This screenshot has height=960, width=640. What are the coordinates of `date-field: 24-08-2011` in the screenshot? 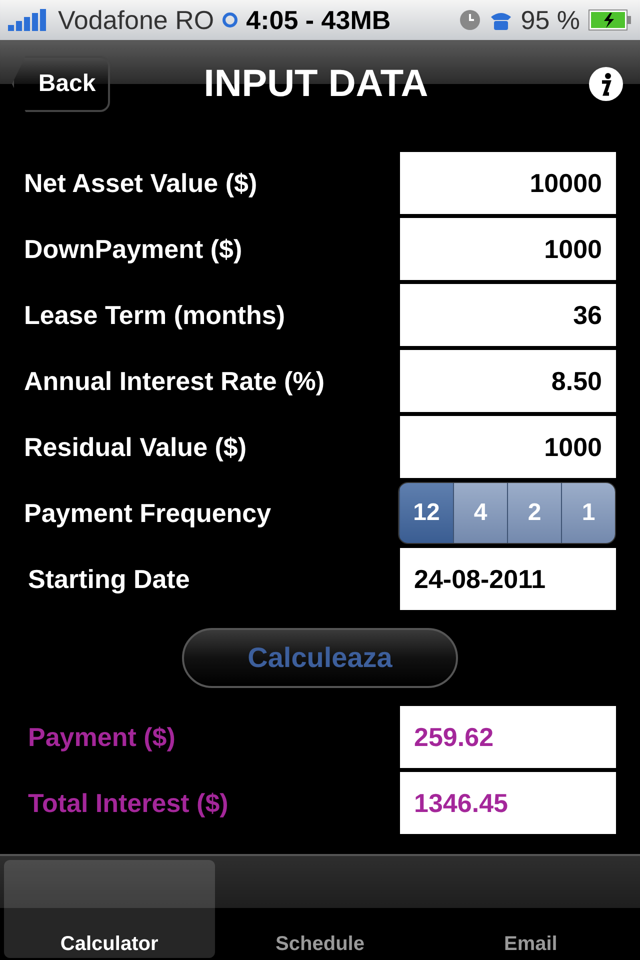 It's located at (508, 579).